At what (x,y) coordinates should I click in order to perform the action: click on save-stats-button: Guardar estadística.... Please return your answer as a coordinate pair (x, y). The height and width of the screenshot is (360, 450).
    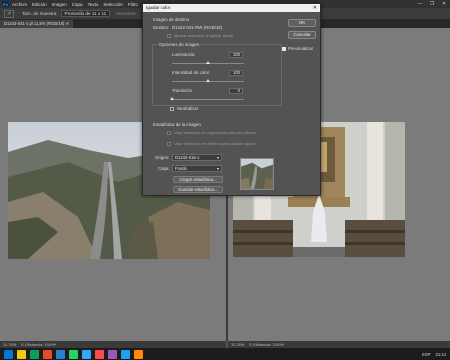
    Looking at the image, I should click on (198, 189).